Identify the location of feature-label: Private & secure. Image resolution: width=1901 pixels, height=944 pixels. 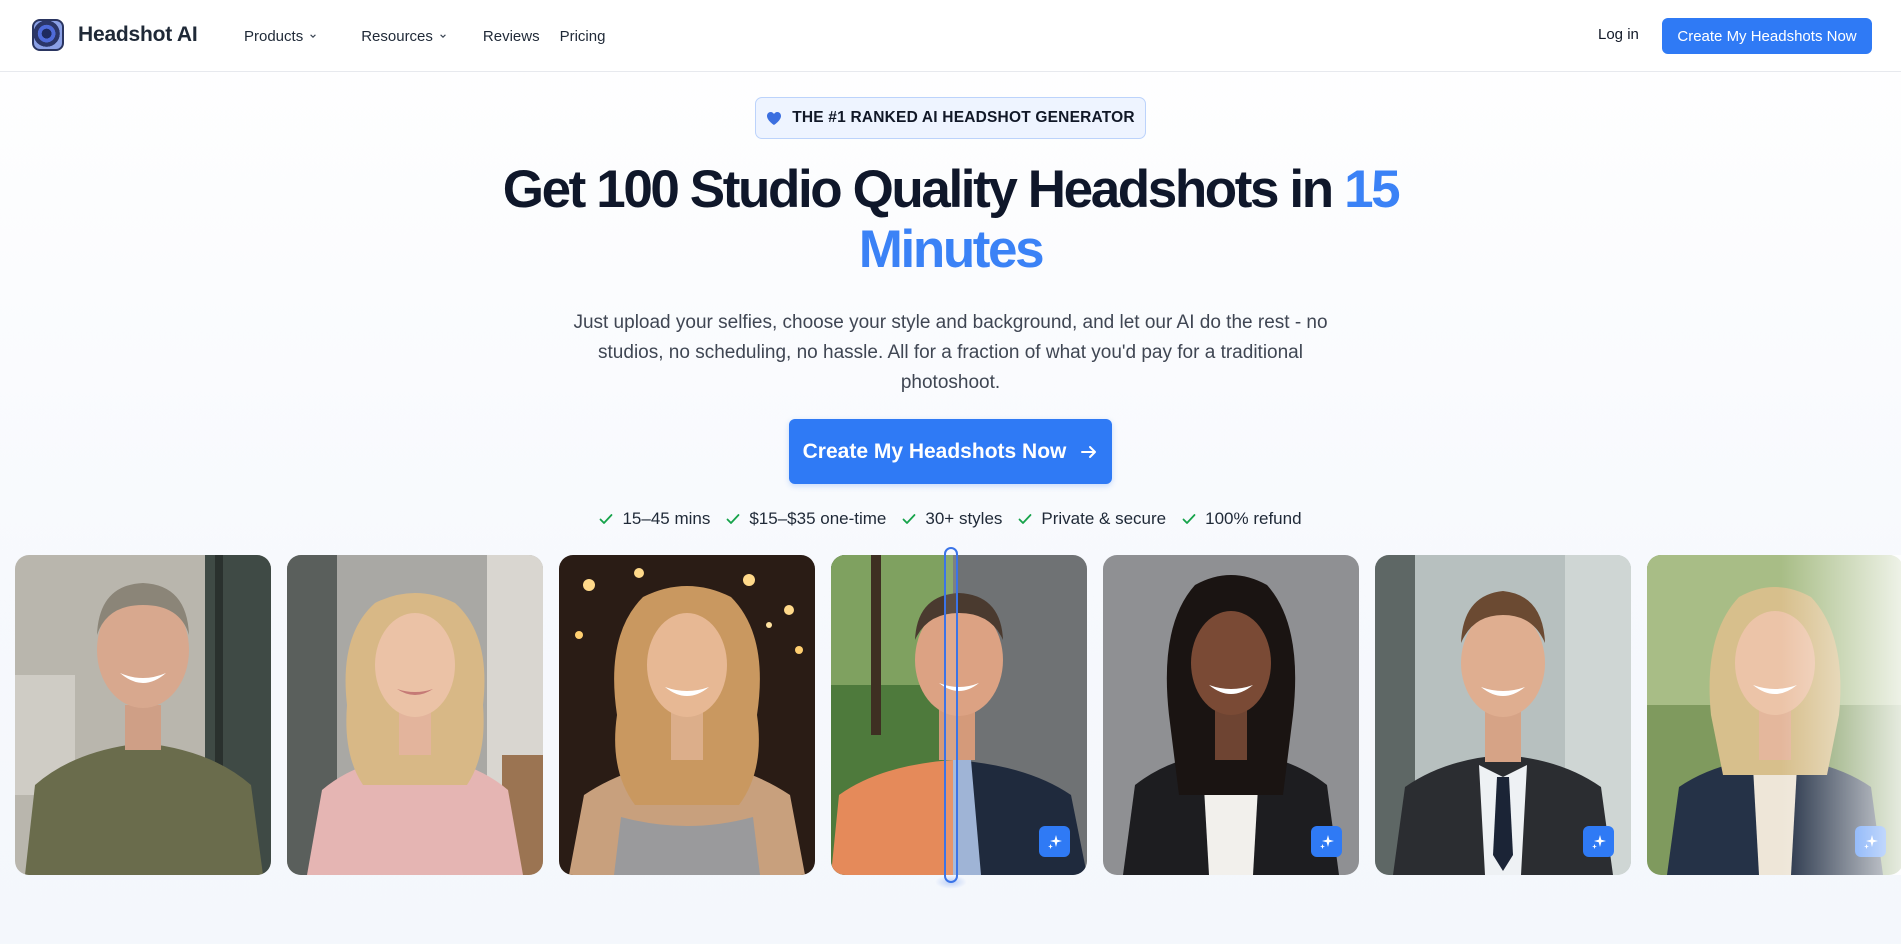
(1104, 518).